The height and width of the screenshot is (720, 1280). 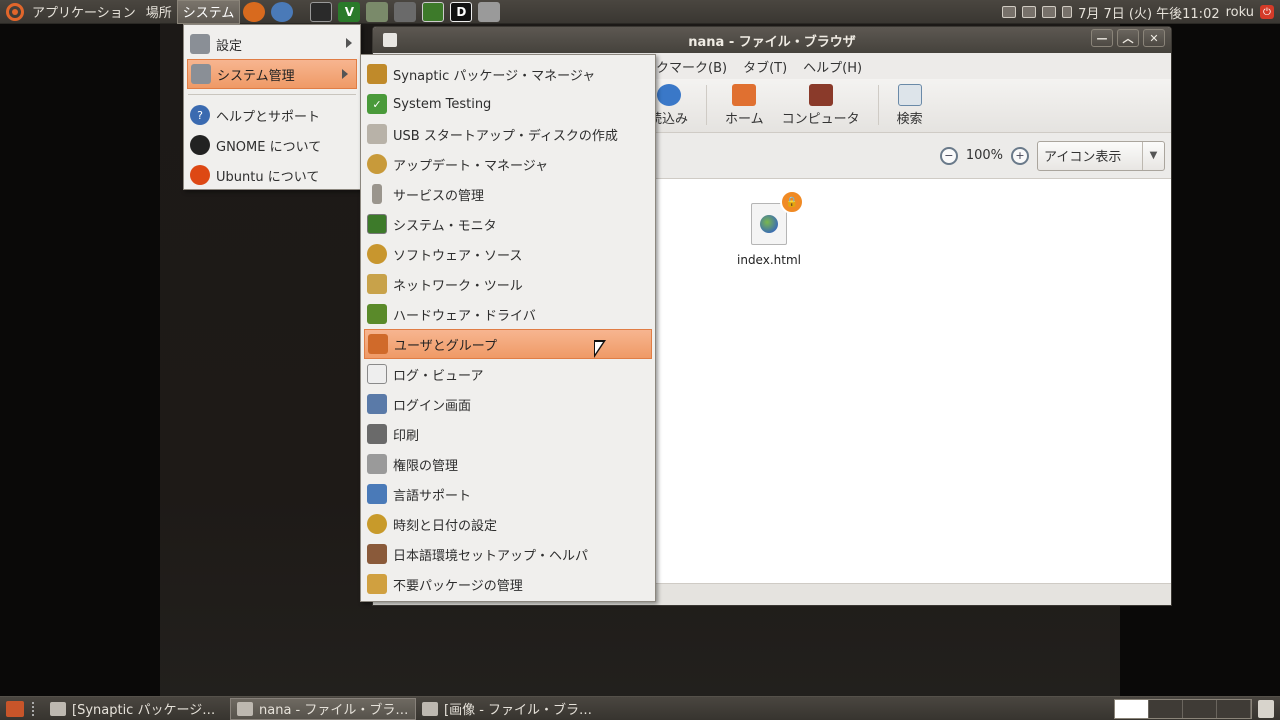 What do you see at coordinates (458, 286) in the screenshot?
I see `menu-item-label: ネットワーク・ツール` at bounding box center [458, 286].